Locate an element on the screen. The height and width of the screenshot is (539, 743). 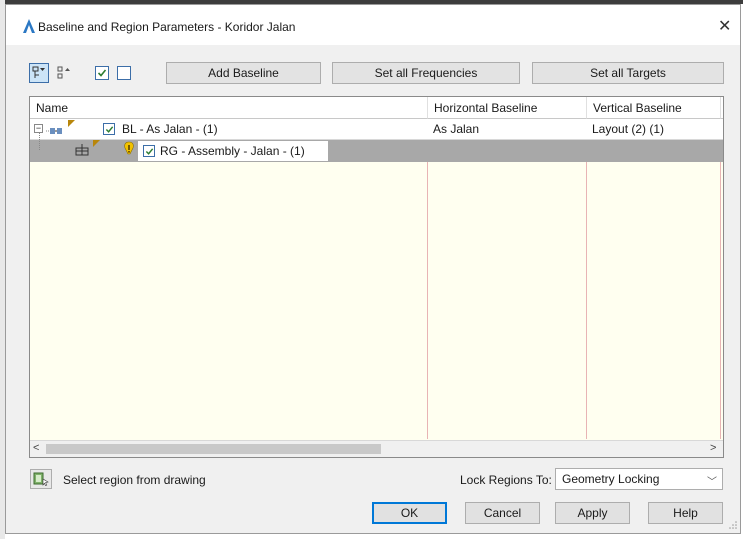
region-checkbox is located at coordinates (149, 151).